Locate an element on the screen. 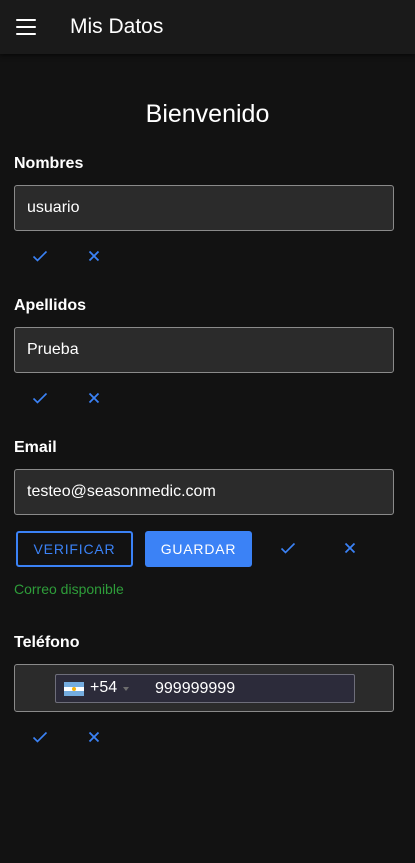 The image size is (415, 863). save-button: GUARDAR is located at coordinates (198, 549).